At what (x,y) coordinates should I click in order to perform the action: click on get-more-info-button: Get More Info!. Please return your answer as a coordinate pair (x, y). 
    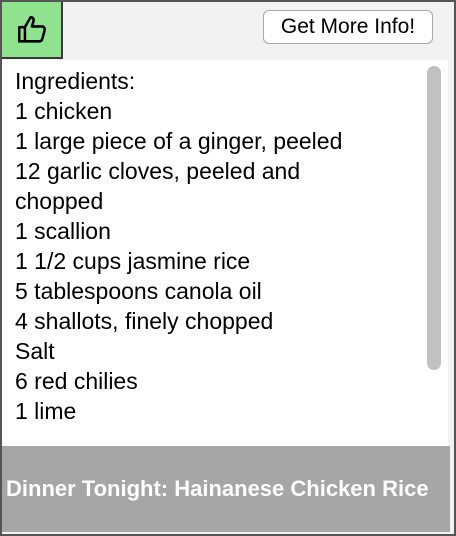
    Looking at the image, I should click on (348, 27).